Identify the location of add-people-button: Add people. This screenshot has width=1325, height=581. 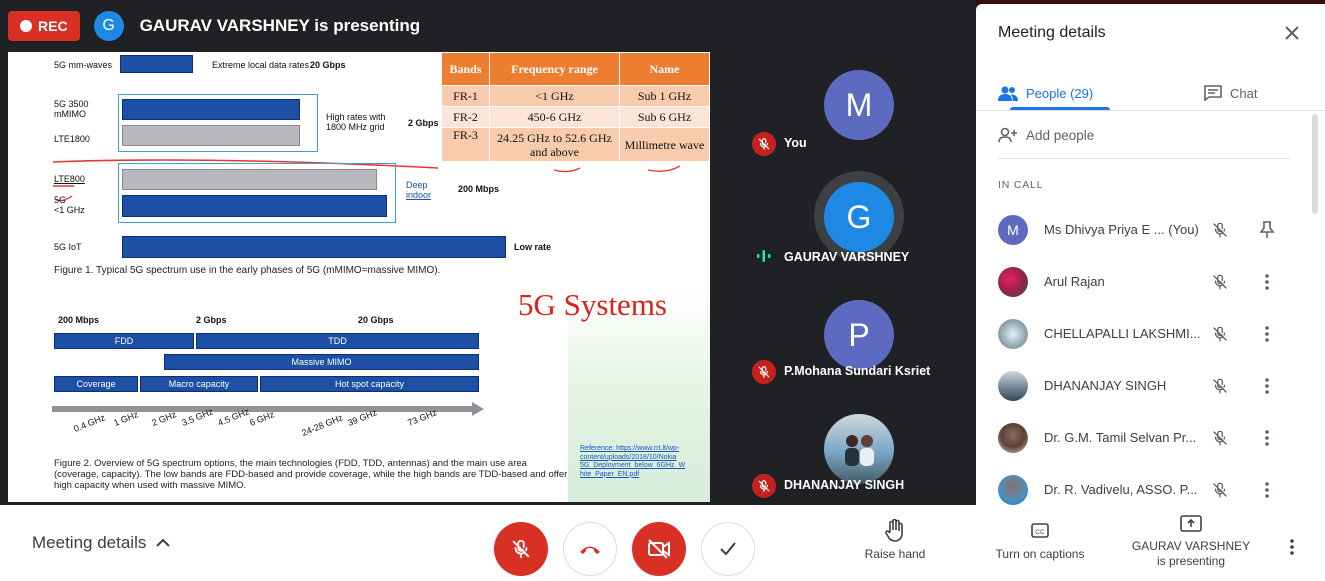
(1046, 135).